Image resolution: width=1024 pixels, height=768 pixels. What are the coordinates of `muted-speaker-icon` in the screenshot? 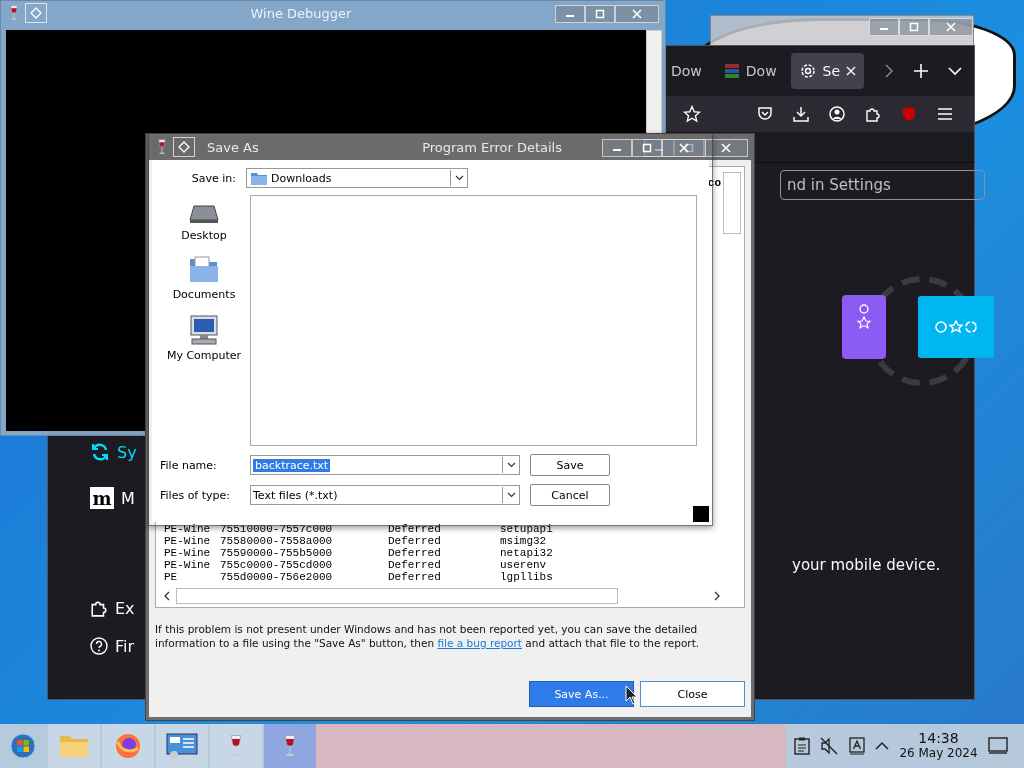 It's located at (829, 746).